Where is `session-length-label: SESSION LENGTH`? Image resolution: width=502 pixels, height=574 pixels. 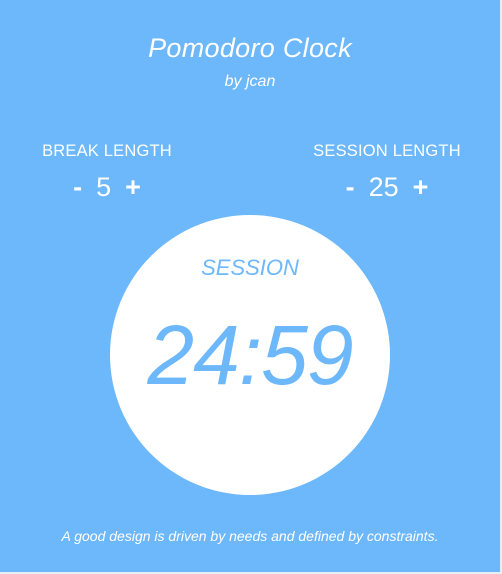 session-length-label: SESSION LENGTH is located at coordinates (387, 151).